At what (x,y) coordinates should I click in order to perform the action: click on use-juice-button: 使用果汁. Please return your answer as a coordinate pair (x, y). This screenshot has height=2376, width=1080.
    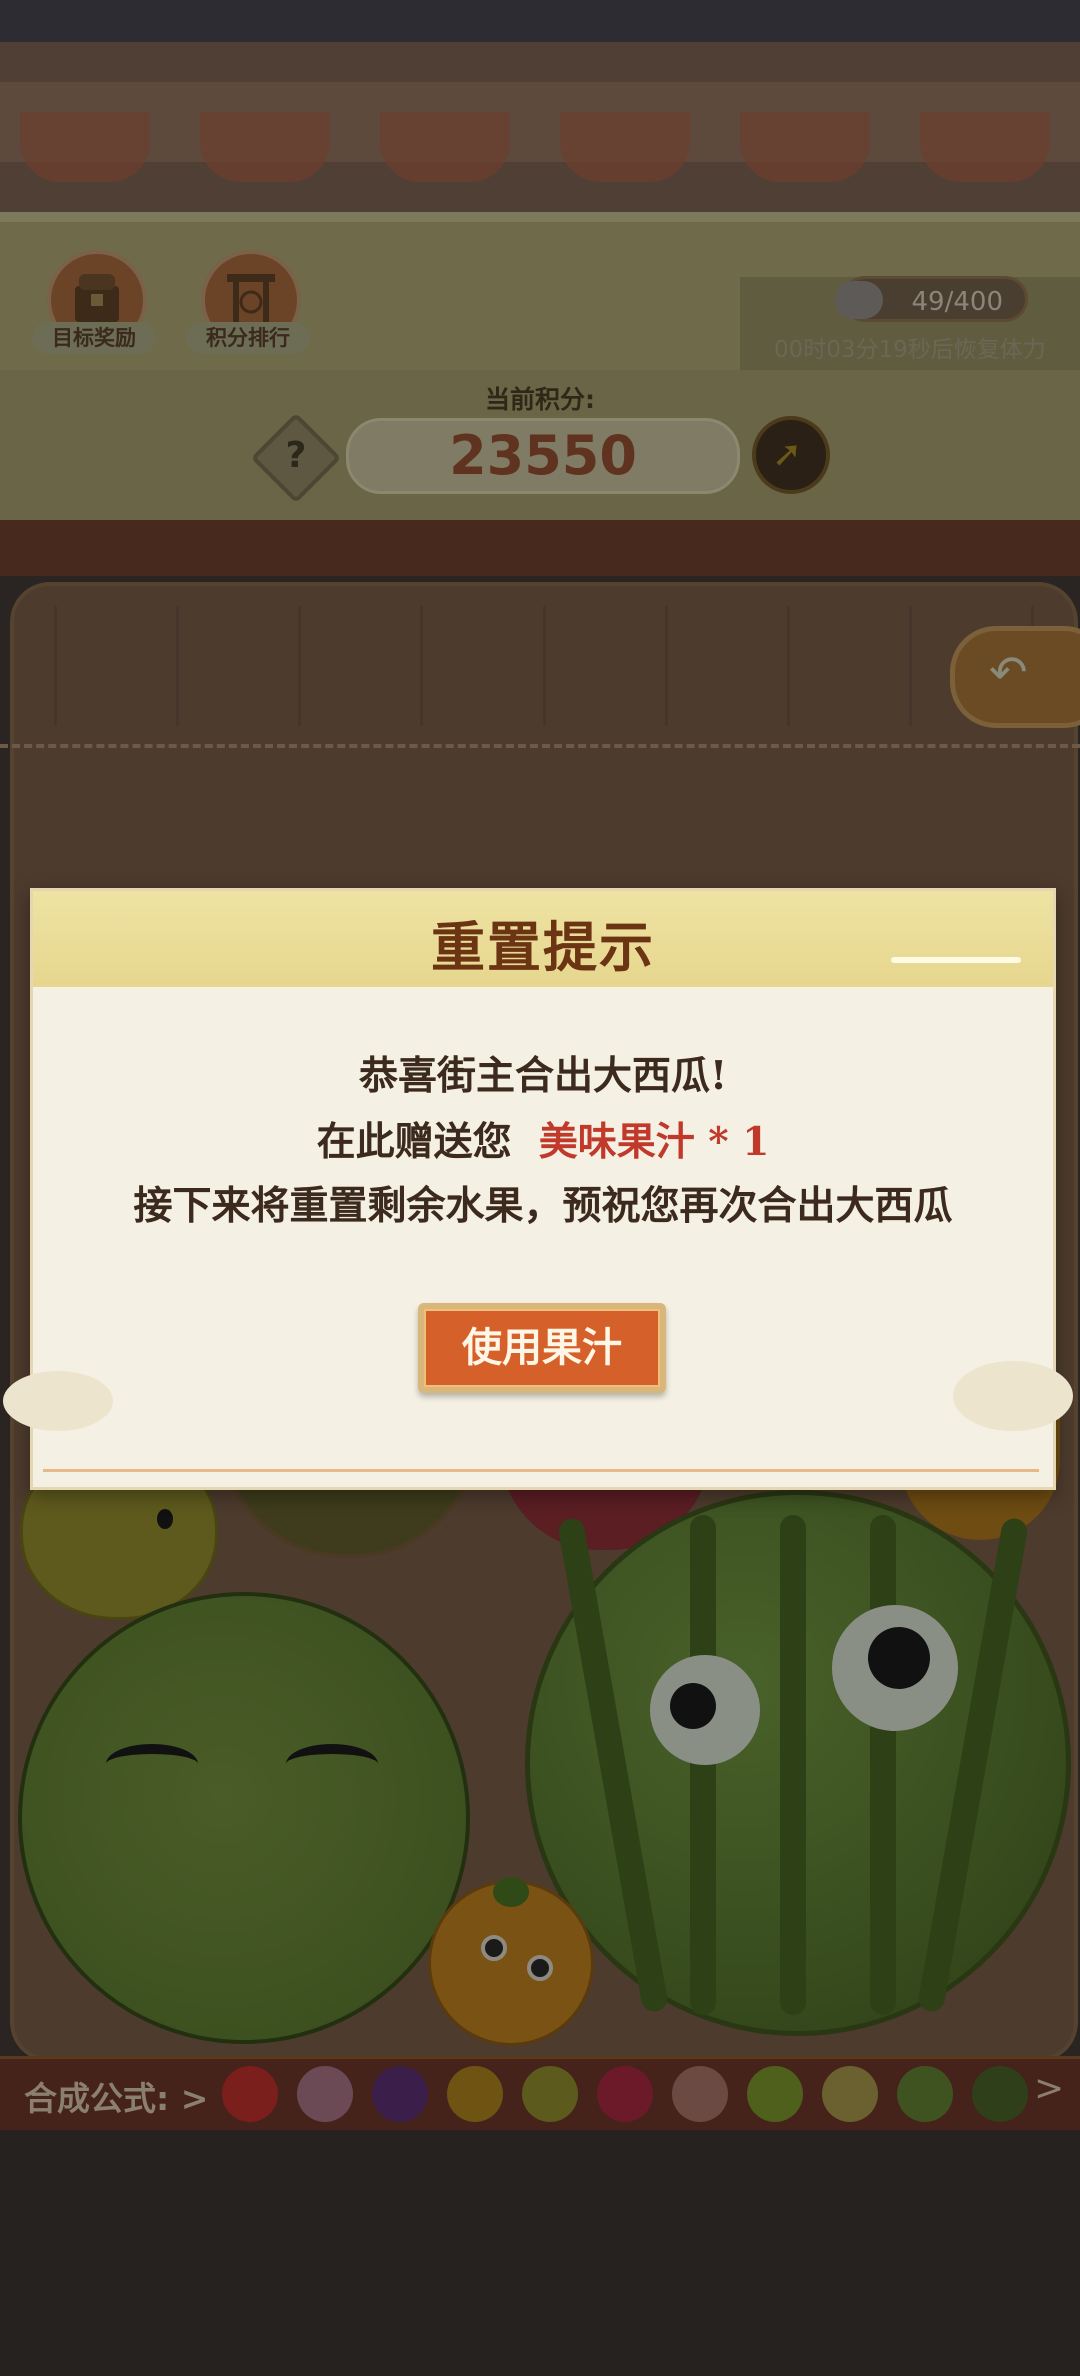
    Looking at the image, I should click on (542, 1348).